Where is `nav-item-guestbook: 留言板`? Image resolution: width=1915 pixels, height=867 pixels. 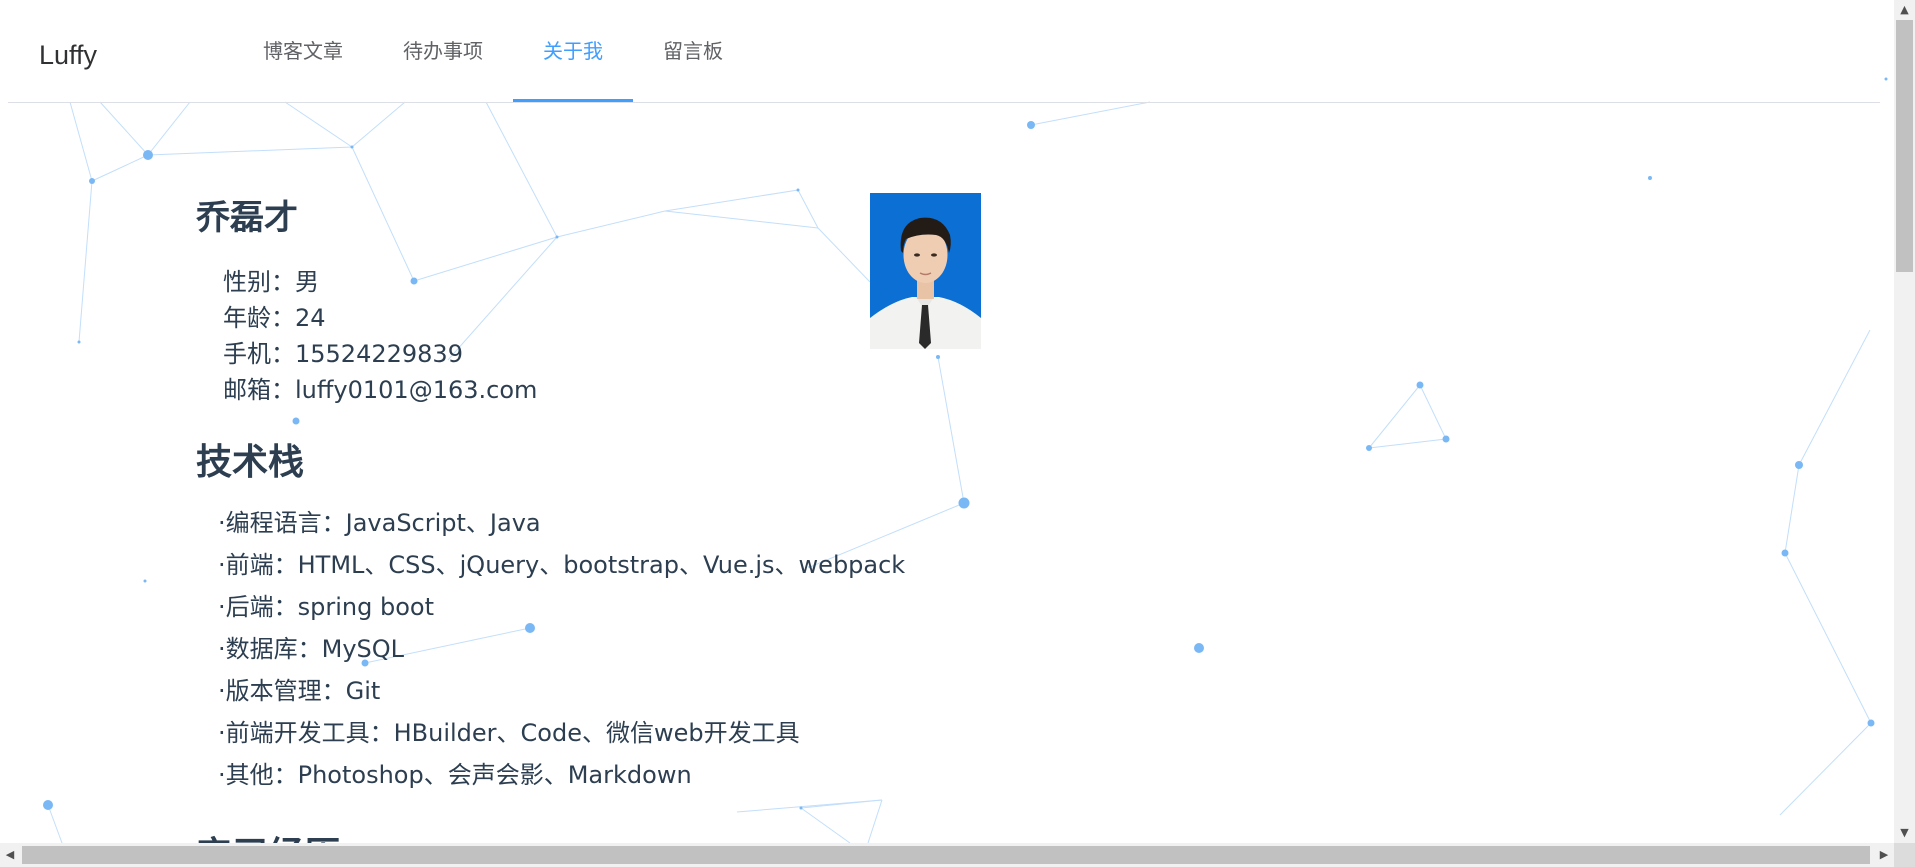
nav-item-guestbook: 留言板 is located at coordinates (693, 51).